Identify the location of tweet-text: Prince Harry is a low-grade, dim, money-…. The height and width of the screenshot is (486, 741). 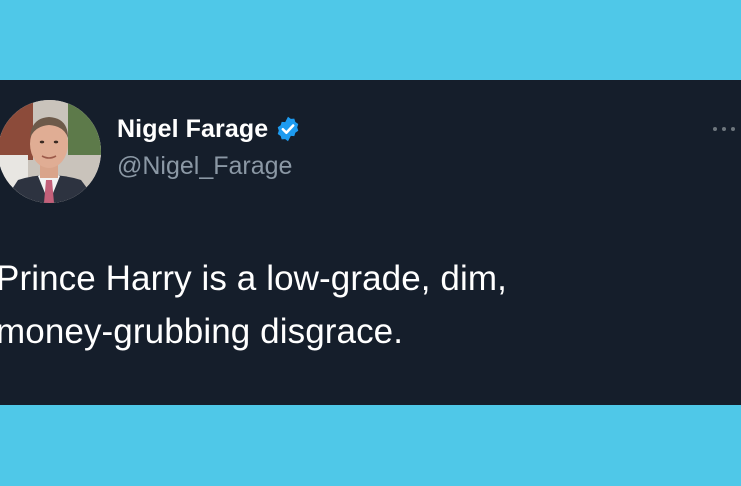
(253, 305).